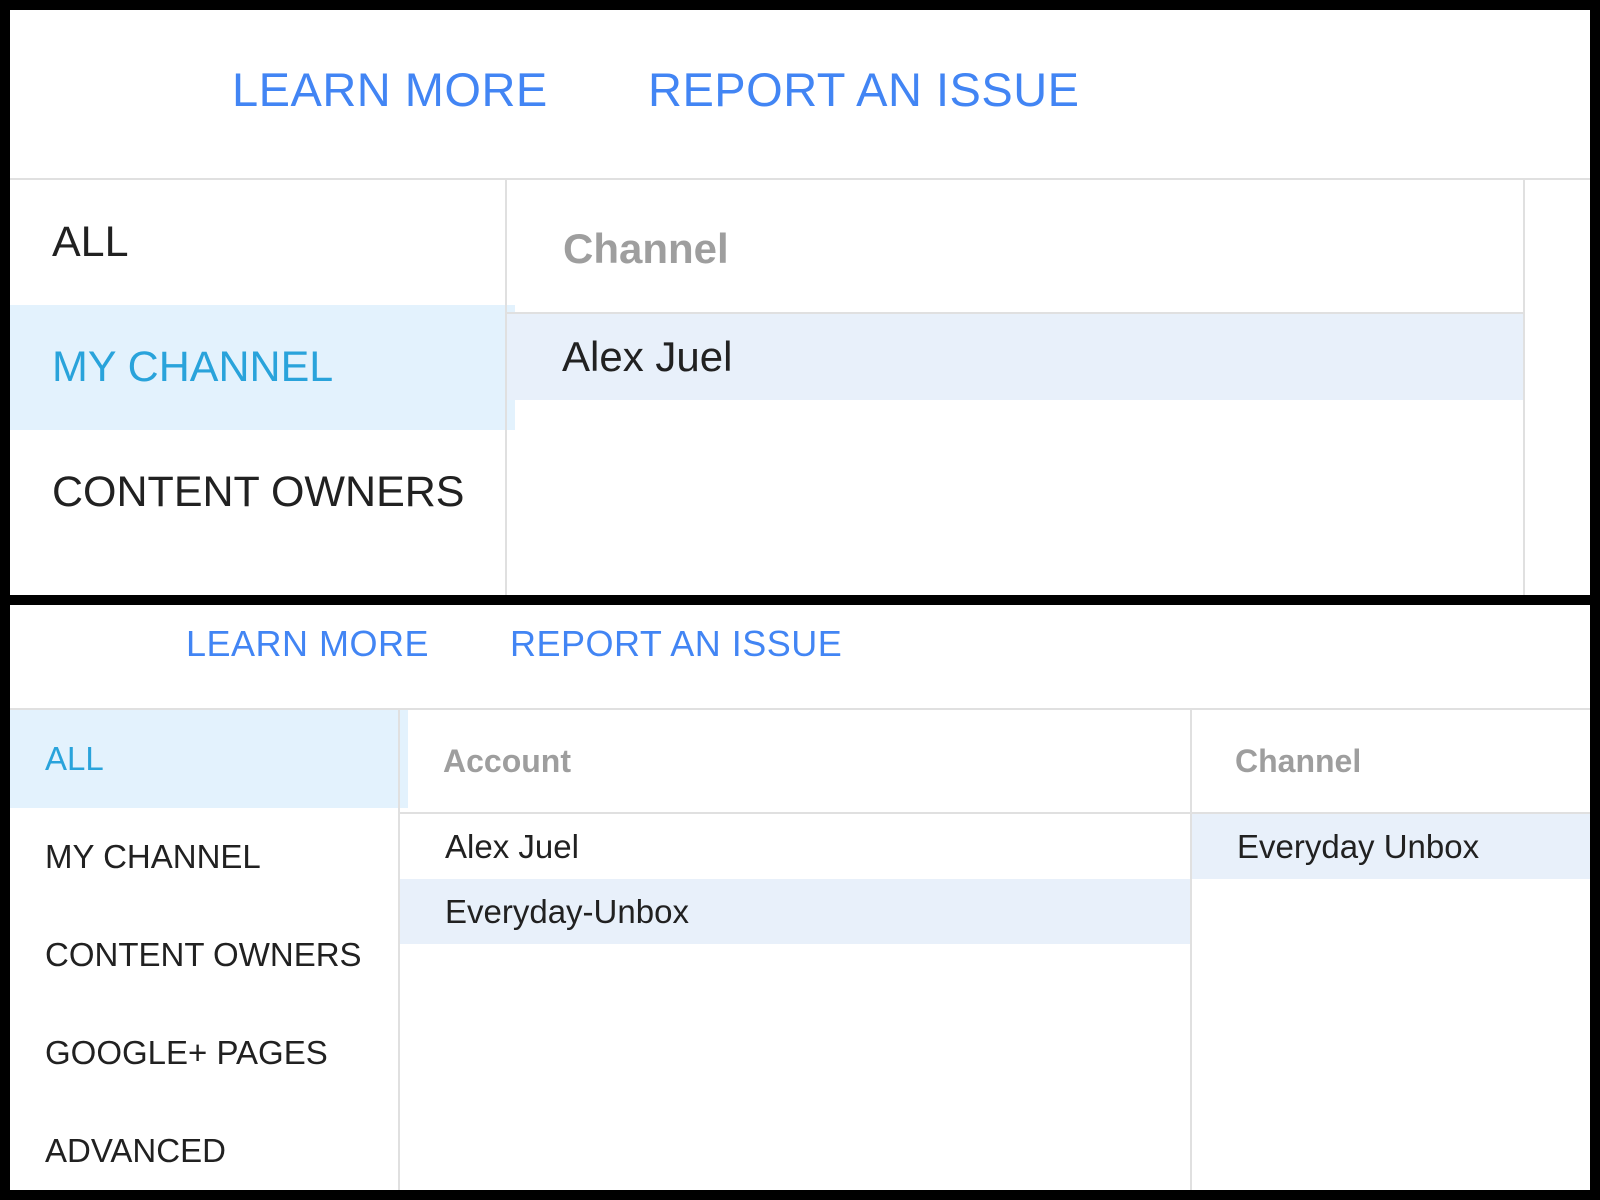  What do you see at coordinates (795, 846) in the screenshot?
I see `account-row-alex-juel: Alex Juel` at bounding box center [795, 846].